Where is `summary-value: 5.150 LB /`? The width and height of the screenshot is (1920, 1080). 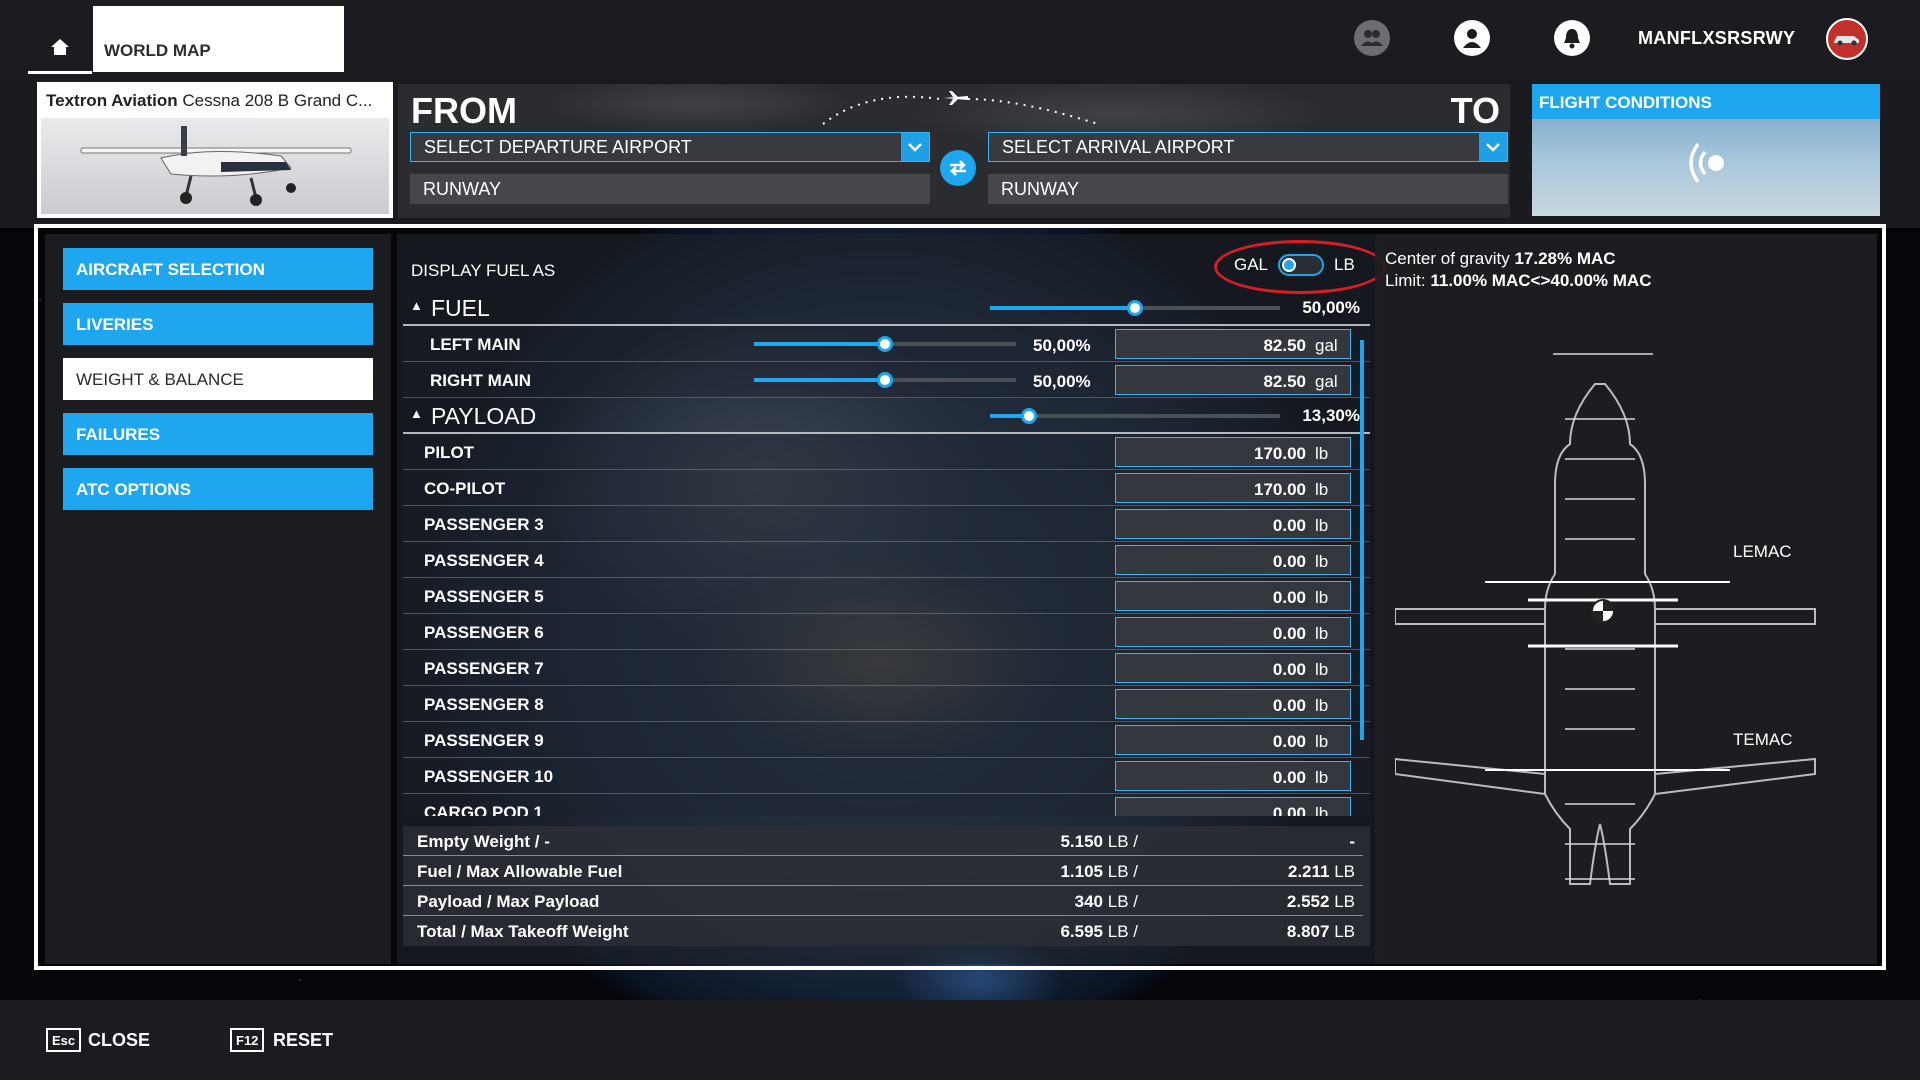
summary-value: 5.150 LB / is located at coordinates (1099, 842).